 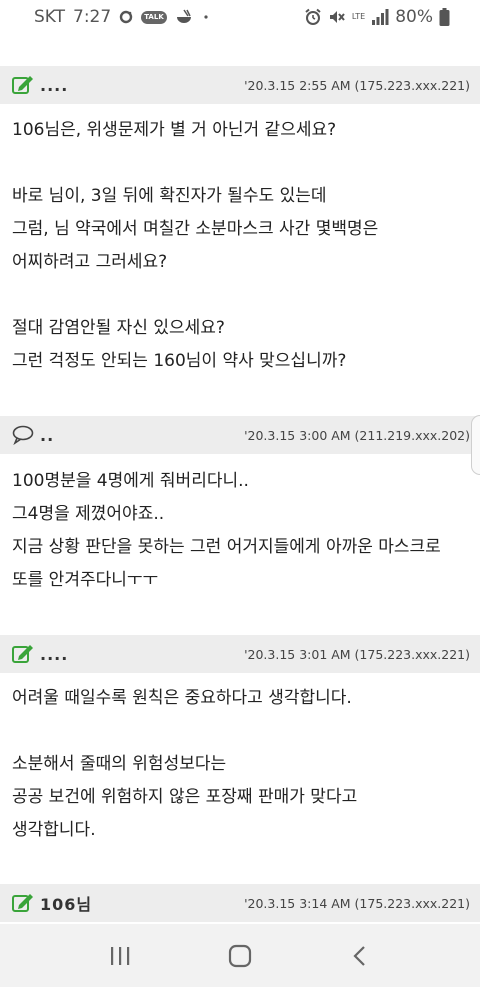 What do you see at coordinates (54, 830) in the screenshot?
I see `comment-line: 생각합니다.` at bounding box center [54, 830].